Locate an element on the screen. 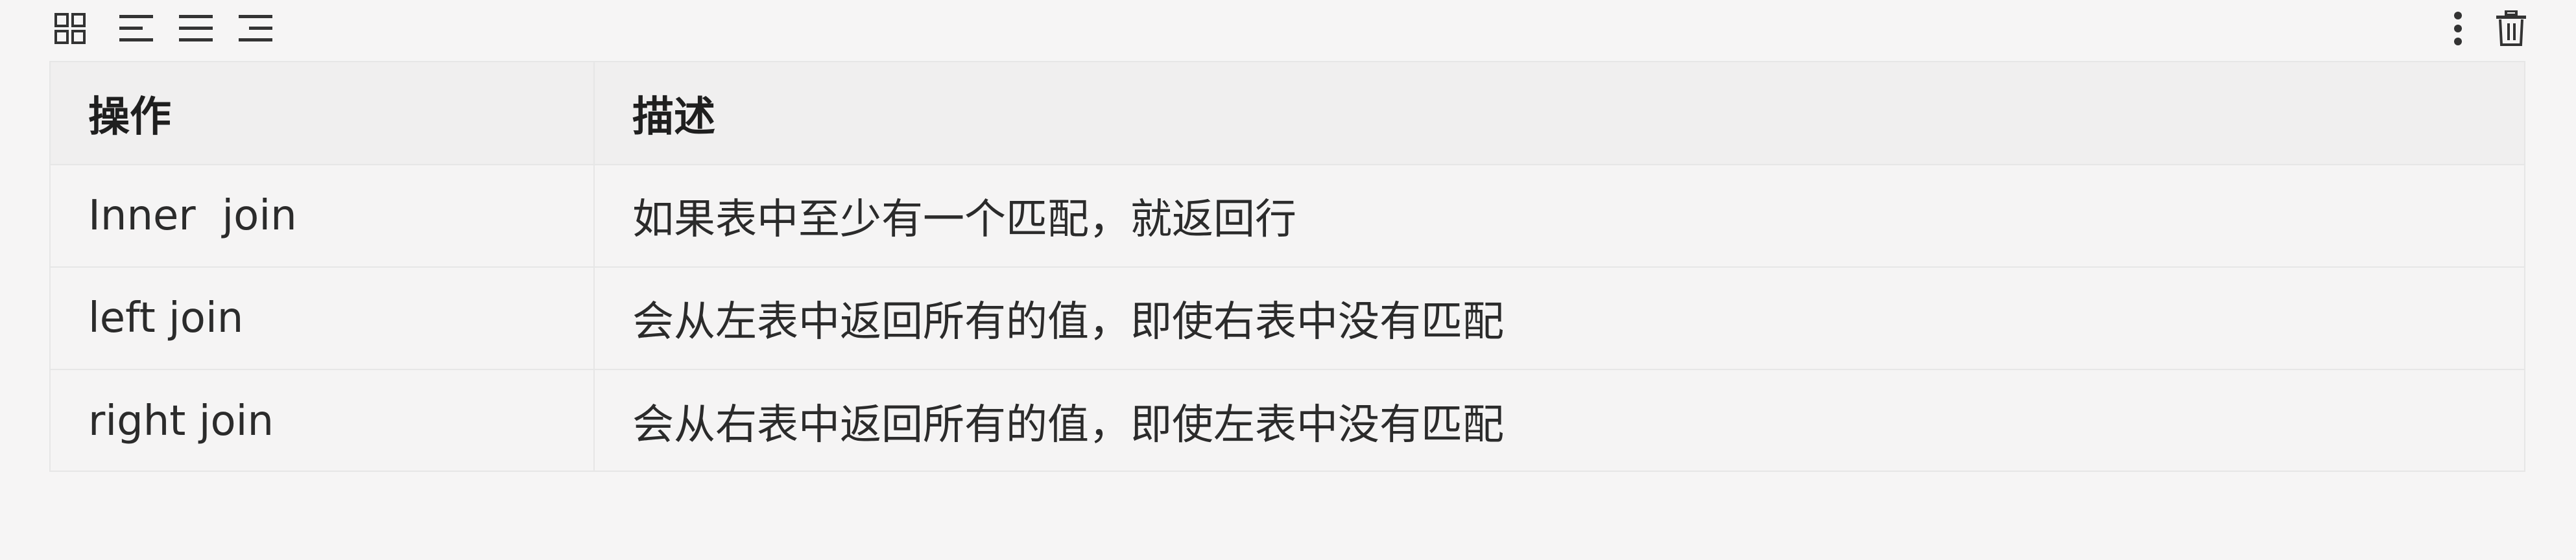 This screenshot has height=560, width=2576. align-right-icon is located at coordinates (255, 29).